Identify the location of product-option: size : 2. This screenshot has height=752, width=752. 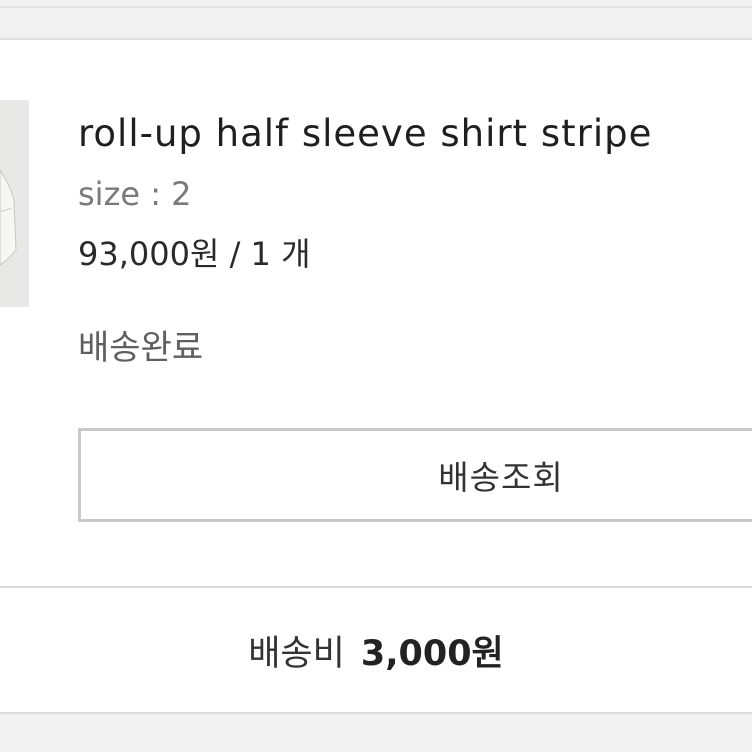
(135, 194).